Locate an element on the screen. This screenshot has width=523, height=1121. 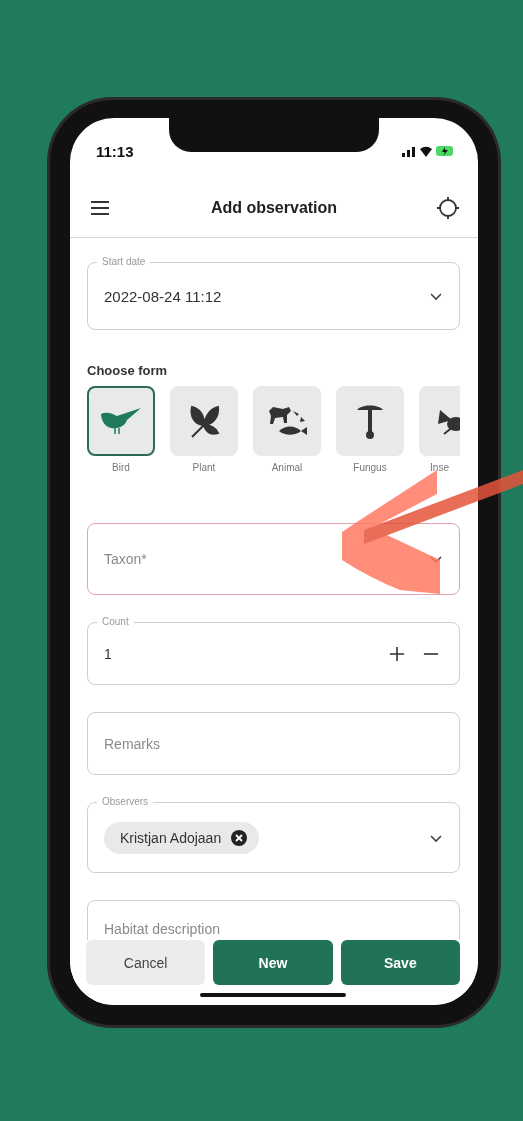
form-label: Inse is located at coordinates (439, 467).